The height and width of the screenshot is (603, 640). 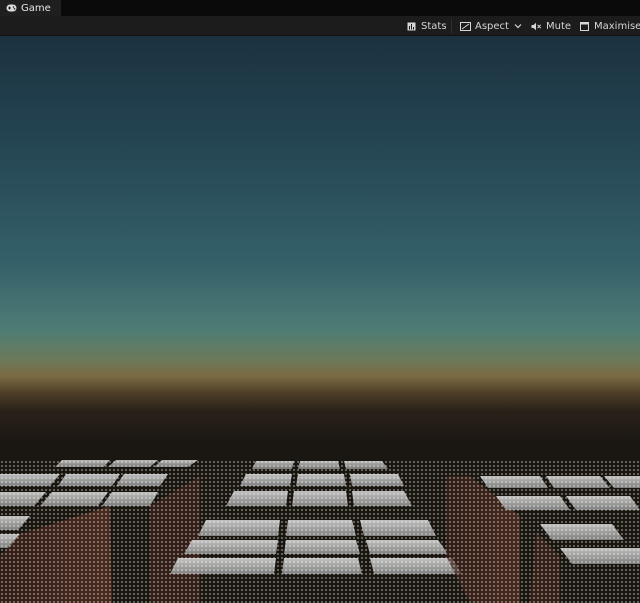 What do you see at coordinates (11, 8) in the screenshot?
I see `gamepad-icon` at bounding box center [11, 8].